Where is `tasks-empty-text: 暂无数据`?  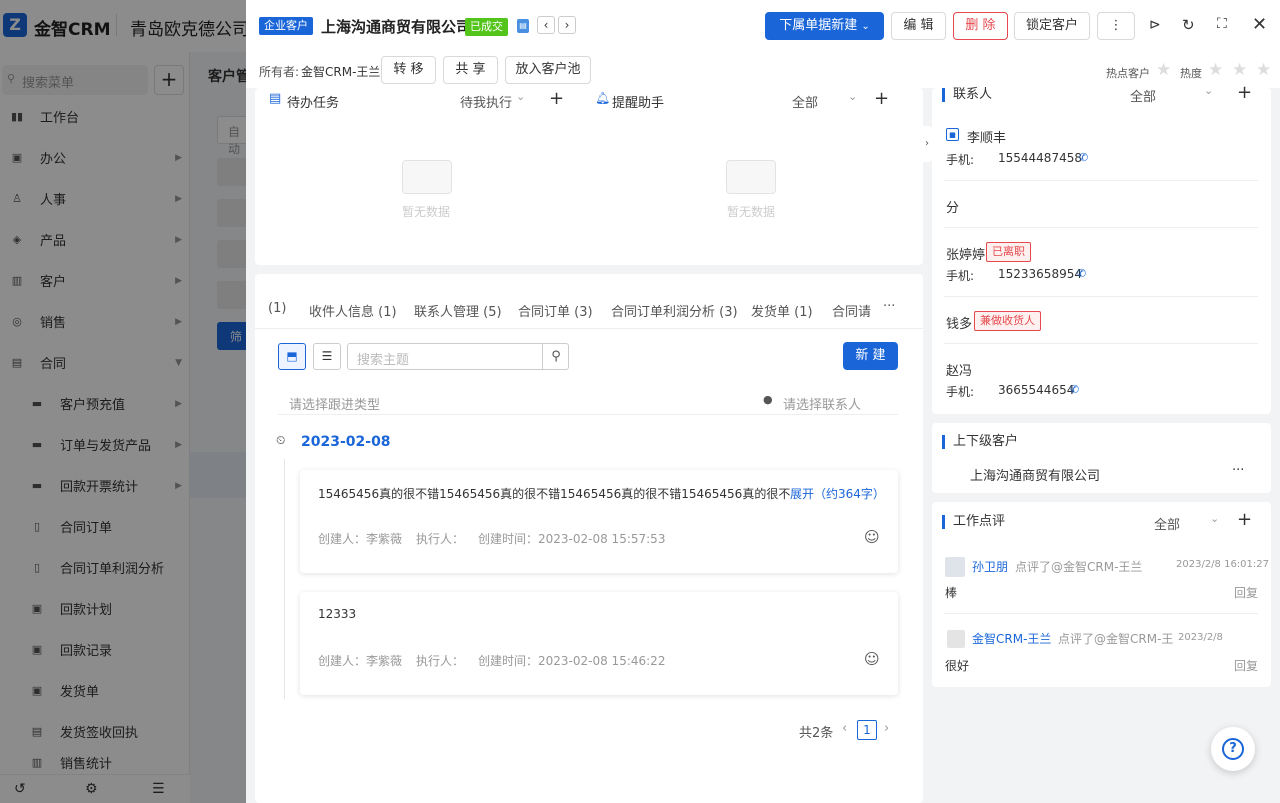
tasks-empty-text: 暂无数据 is located at coordinates (426, 212).